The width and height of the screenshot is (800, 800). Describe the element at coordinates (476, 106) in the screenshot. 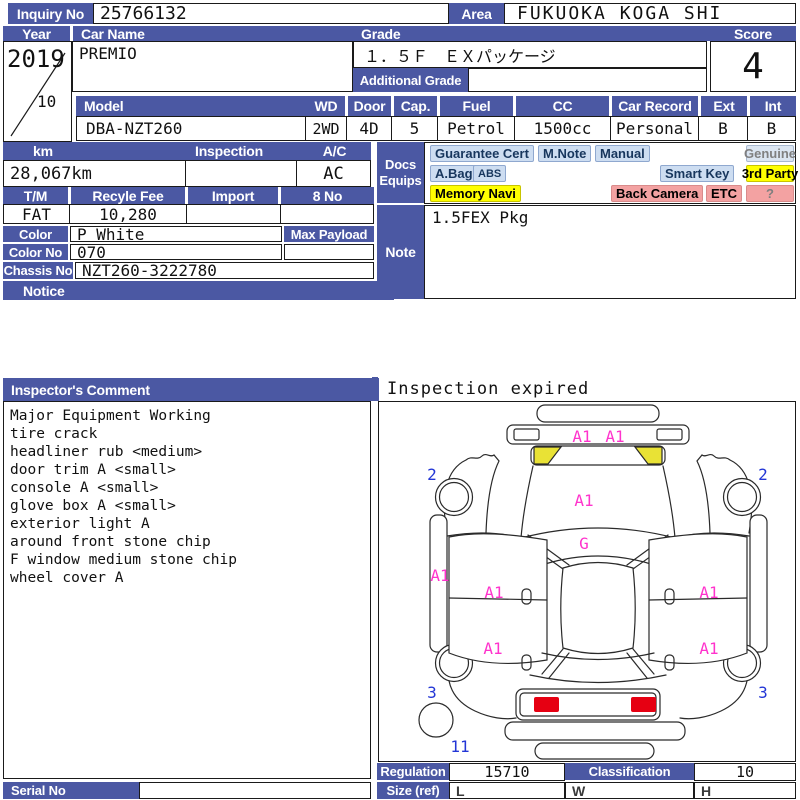

I see `fuel-header: Fuel` at that location.